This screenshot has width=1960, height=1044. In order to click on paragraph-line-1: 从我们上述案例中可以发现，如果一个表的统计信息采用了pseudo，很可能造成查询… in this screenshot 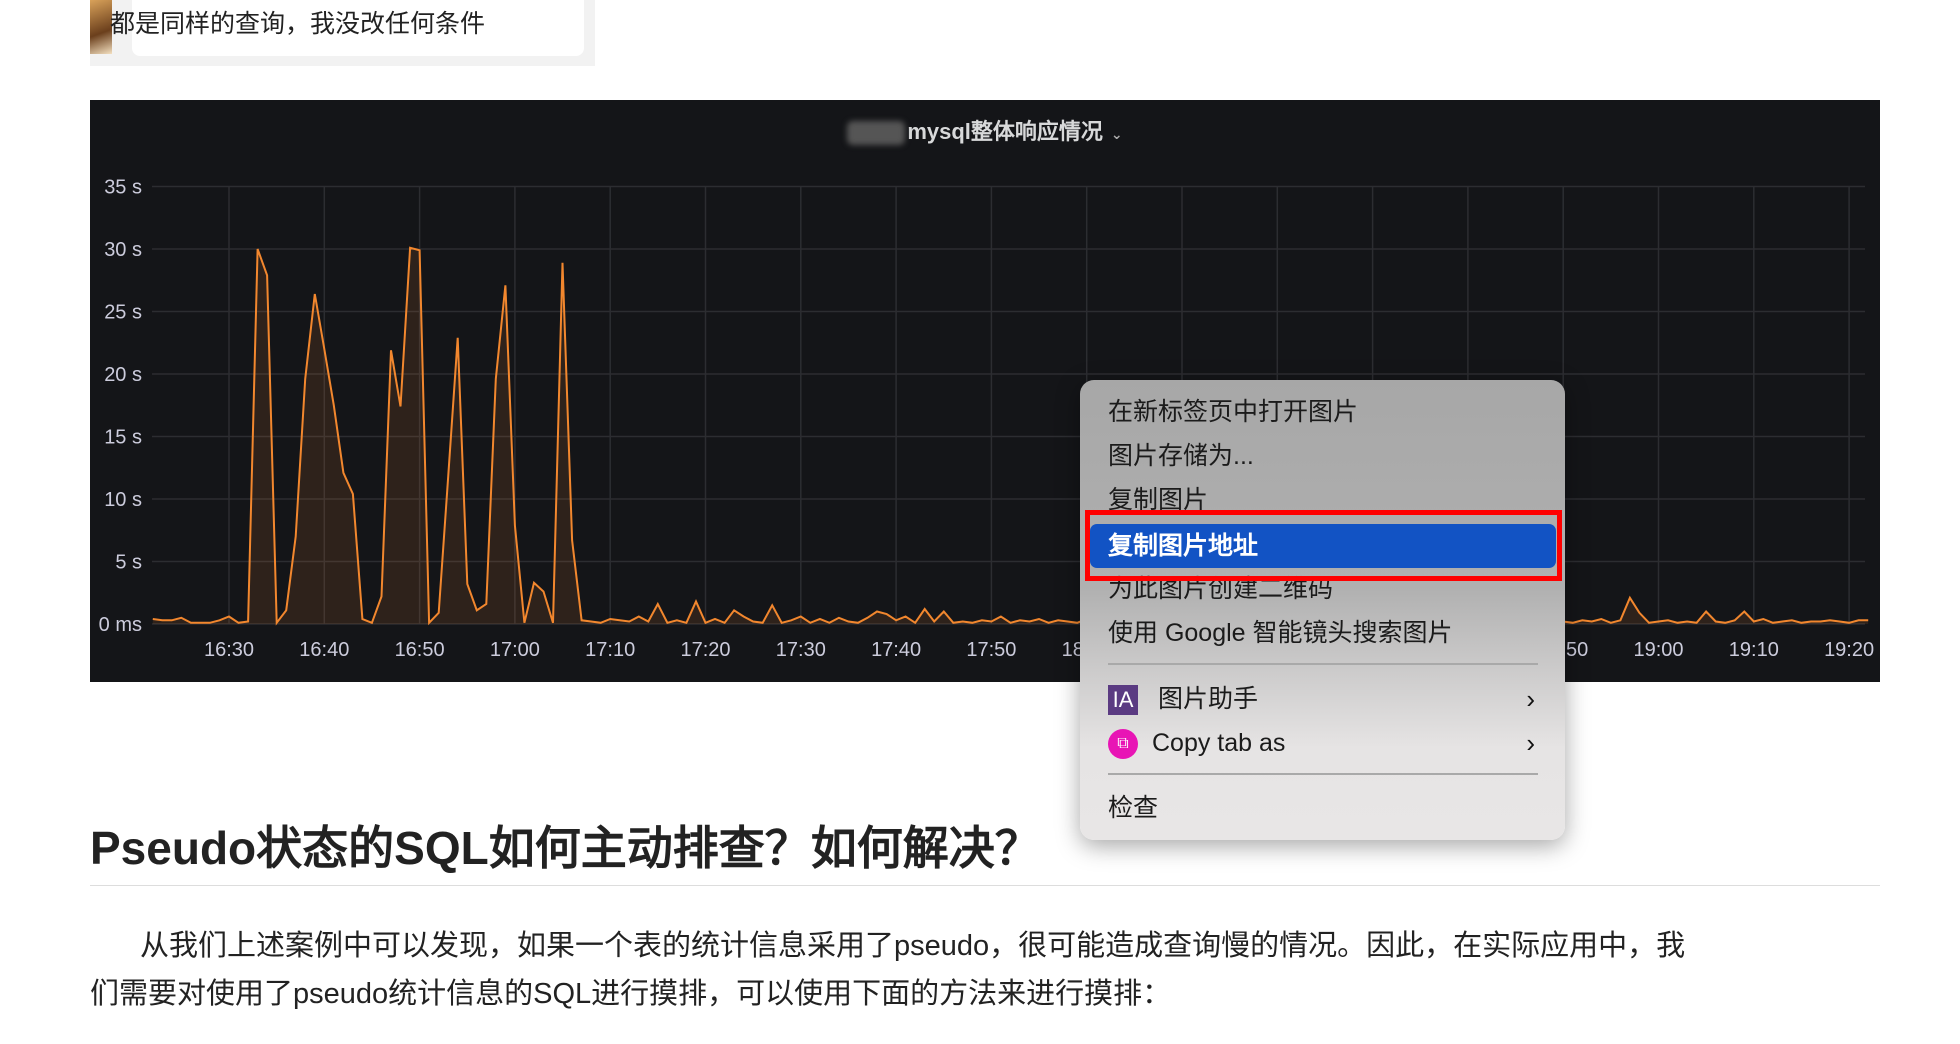, I will do `click(913, 946)`.